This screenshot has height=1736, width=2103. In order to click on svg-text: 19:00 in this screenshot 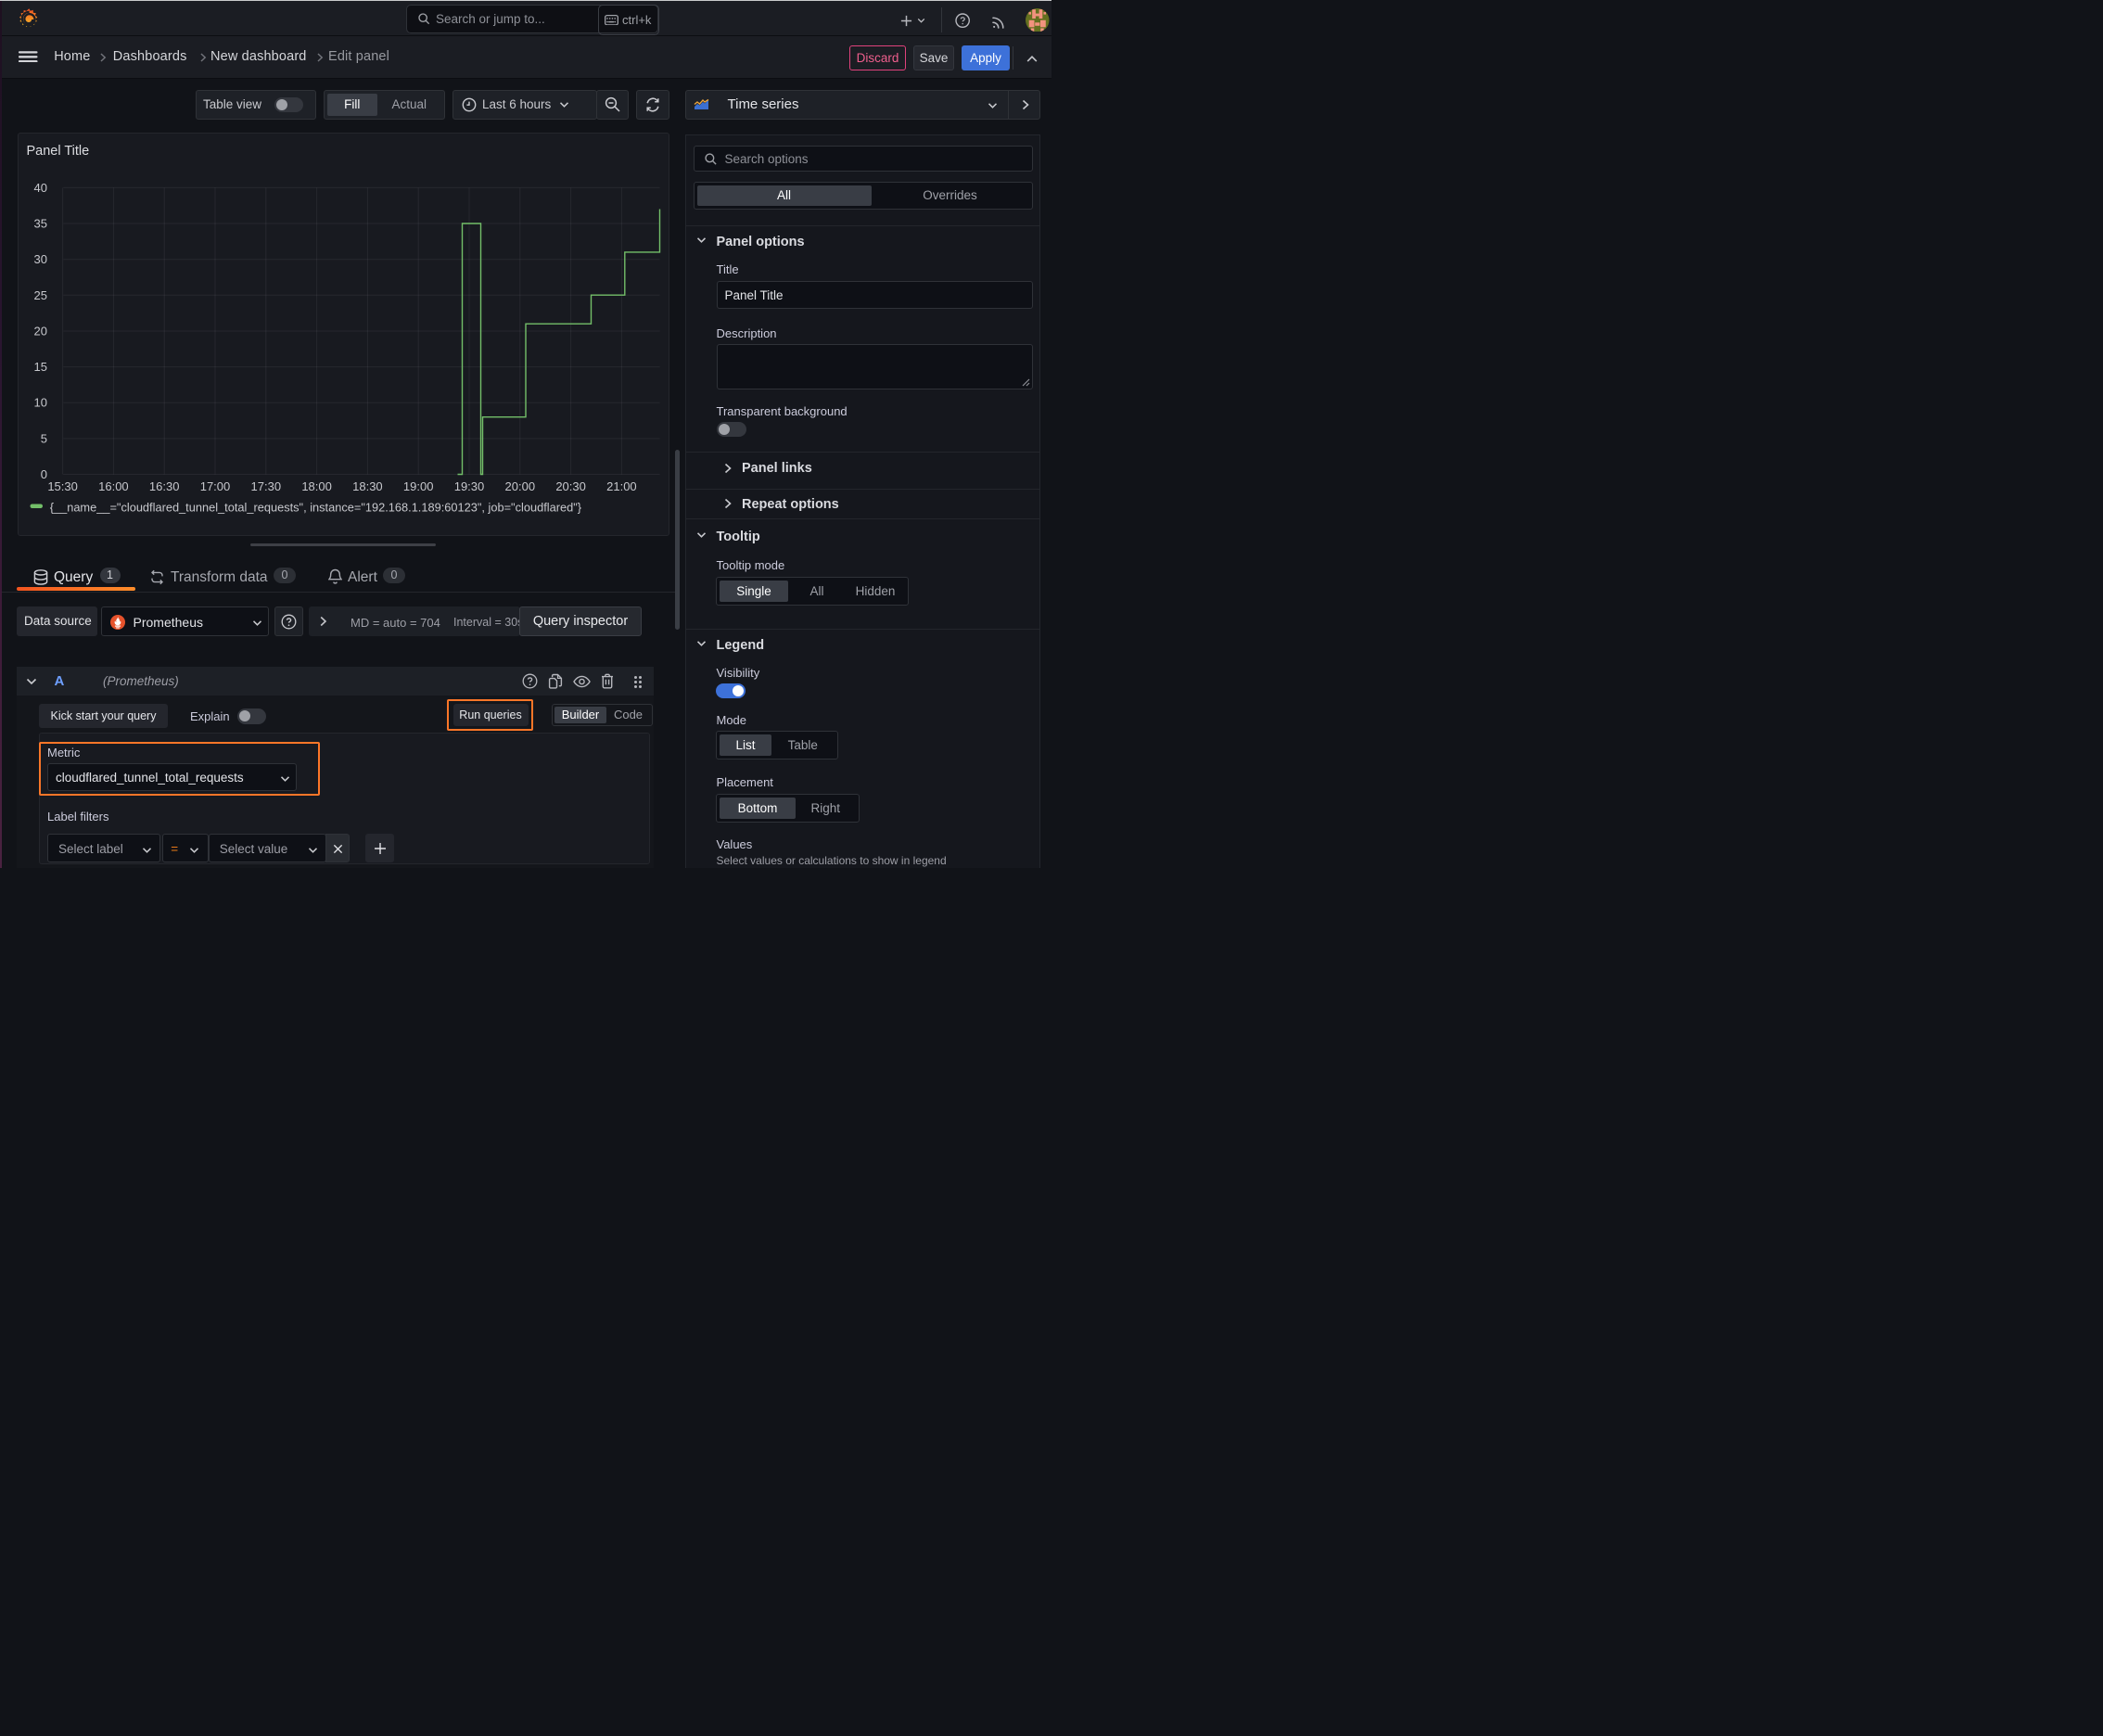, I will do `click(417, 486)`.